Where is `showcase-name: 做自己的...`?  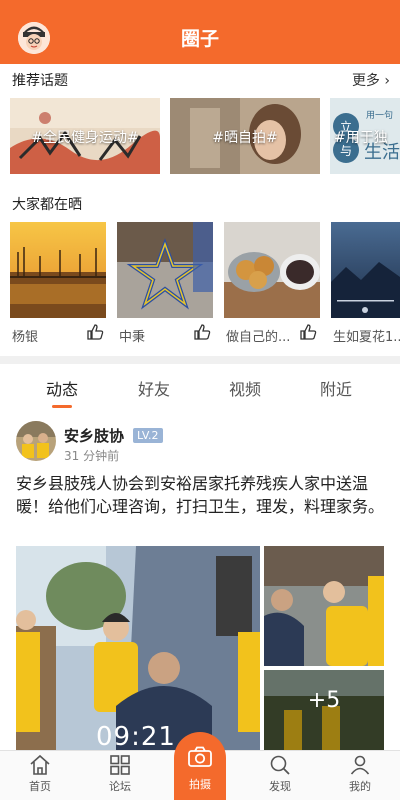
showcase-name: 做自己的... is located at coordinates (258, 337).